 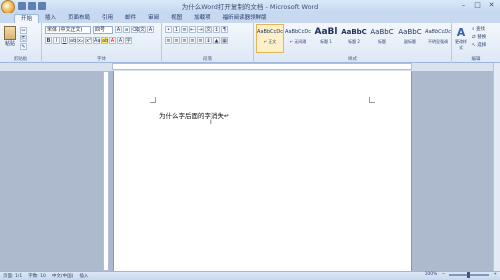 I want to click on italic-icon: I, so click(x=56, y=40).